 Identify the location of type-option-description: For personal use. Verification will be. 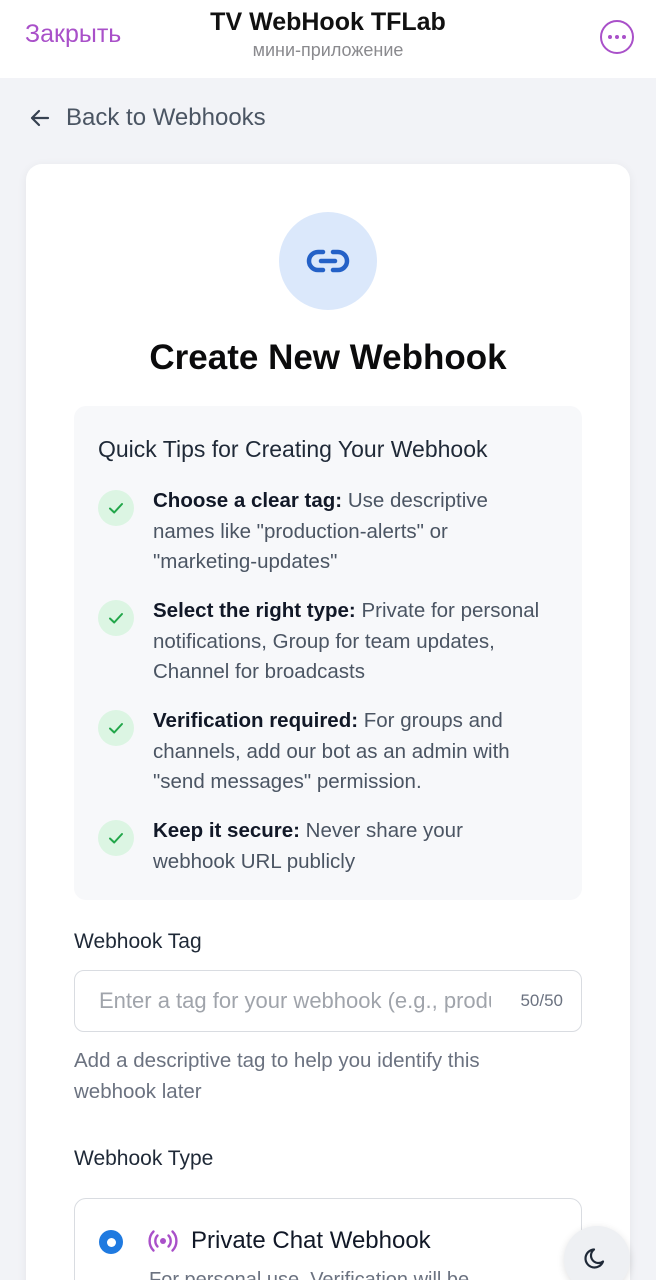
(309, 1274).